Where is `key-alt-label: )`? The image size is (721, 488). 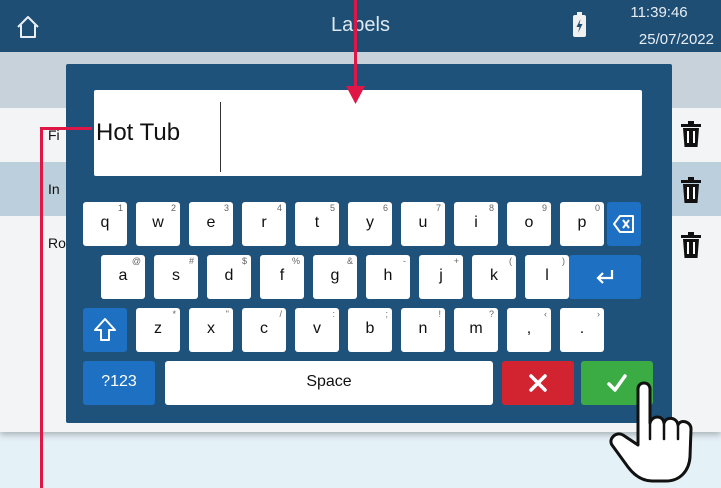
key-alt-label: ) is located at coordinates (563, 261).